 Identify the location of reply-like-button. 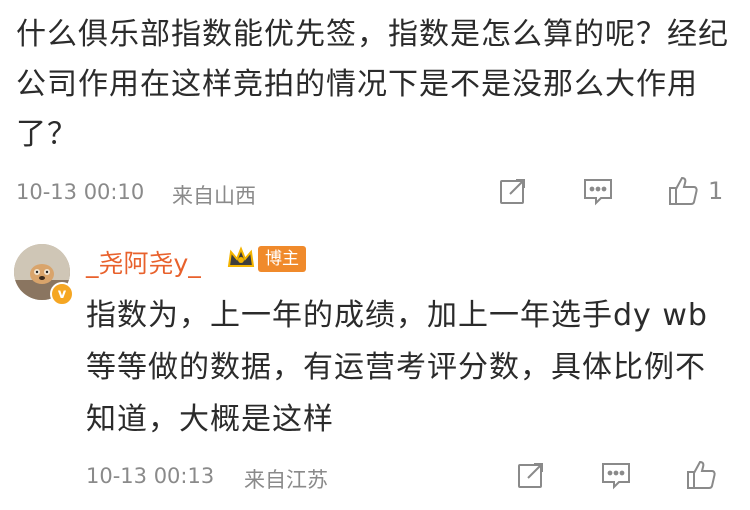
(701, 475).